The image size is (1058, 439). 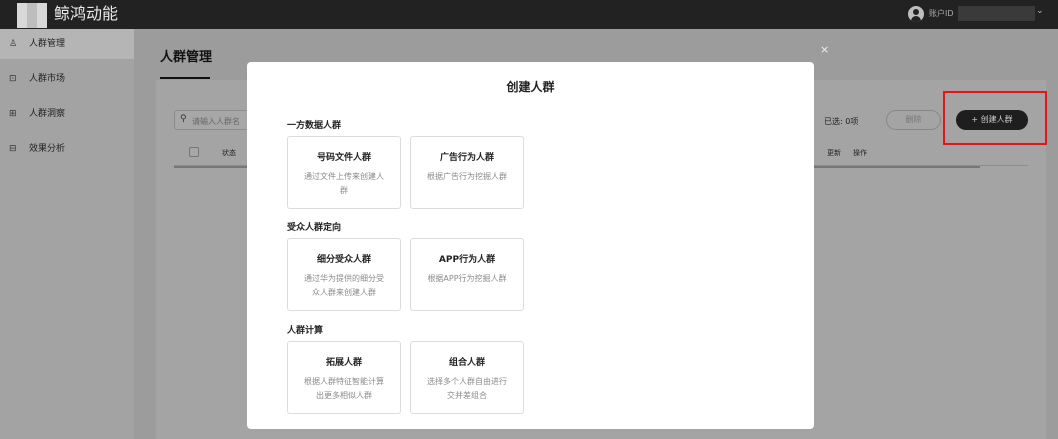 What do you see at coordinates (185, 78) in the screenshot?
I see `tab-underline` at bounding box center [185, 78].